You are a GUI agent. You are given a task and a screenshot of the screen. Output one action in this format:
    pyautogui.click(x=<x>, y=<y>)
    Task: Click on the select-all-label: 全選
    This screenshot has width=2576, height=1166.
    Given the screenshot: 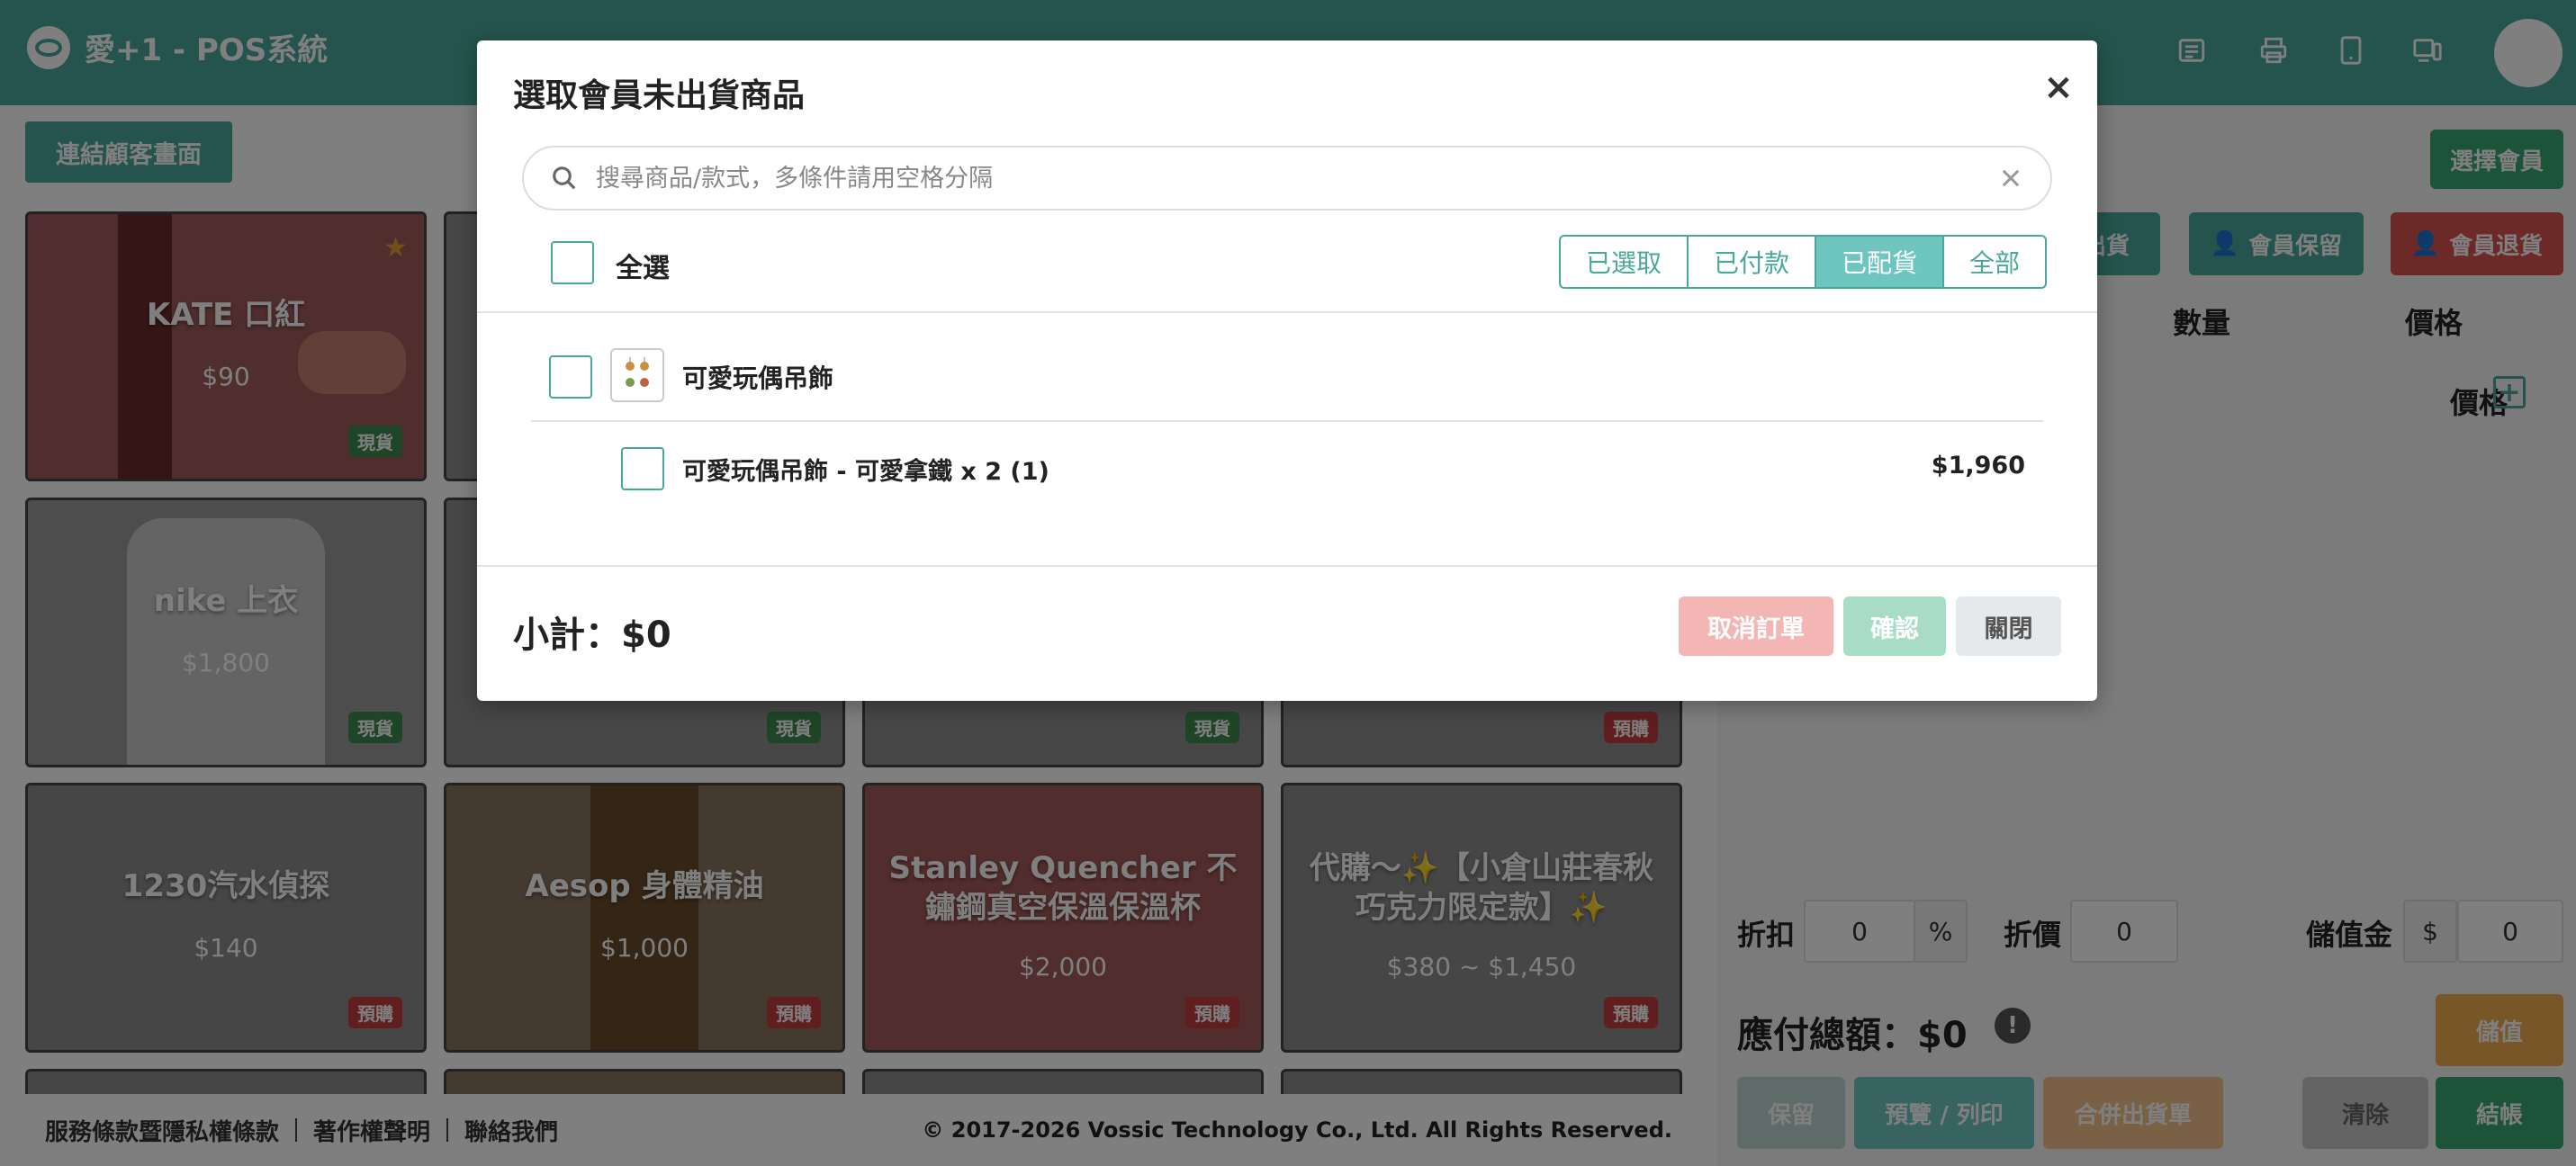 What is the action you would take?
    pyautogui.click(x=643, y=269)
    